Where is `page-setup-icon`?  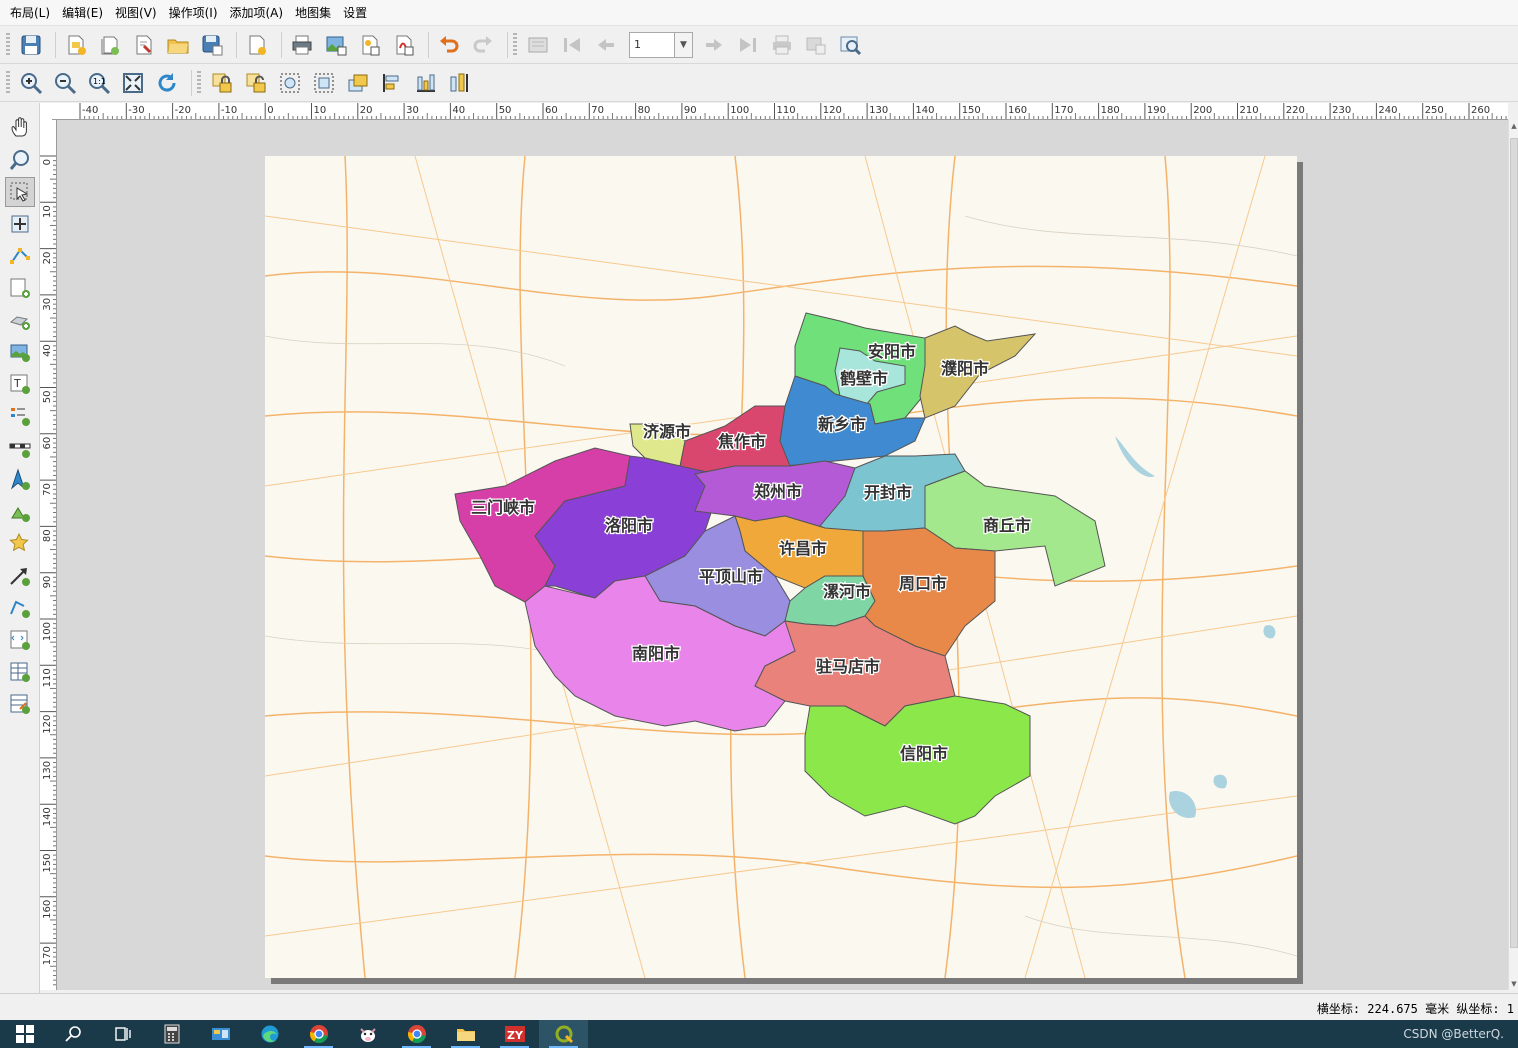 page-setup-icon is located at coordinates (257, 45).